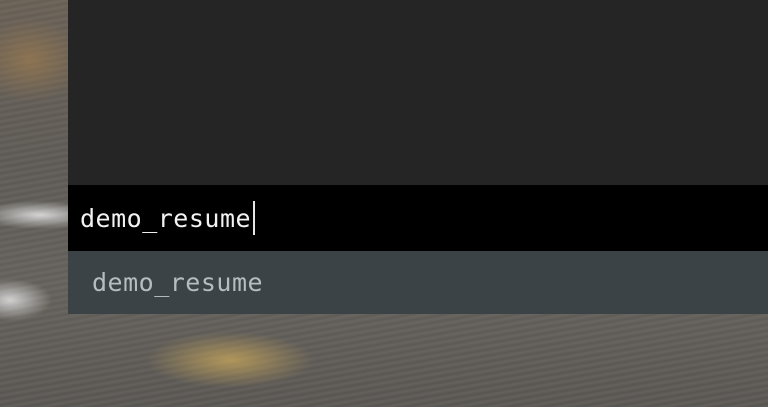 This screenshot has width=768, height=407. I want to click on console-input-field: demo_resume, so click(418, 218).